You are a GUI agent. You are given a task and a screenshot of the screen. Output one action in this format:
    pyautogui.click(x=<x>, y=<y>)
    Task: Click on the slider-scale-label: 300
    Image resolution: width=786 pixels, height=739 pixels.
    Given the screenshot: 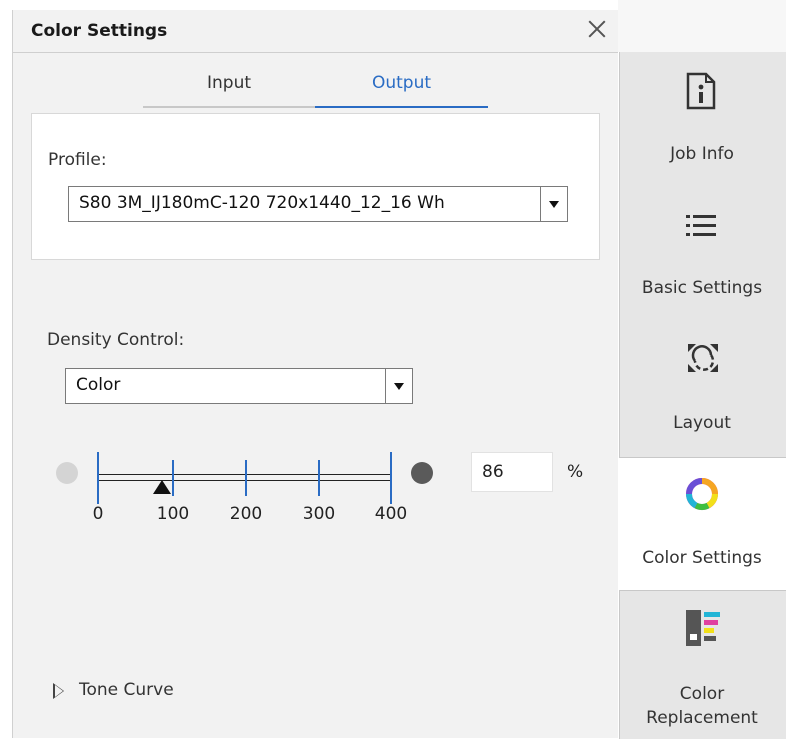 What is the action you would take?
    pyautogui.click(x=319, y=514)
    